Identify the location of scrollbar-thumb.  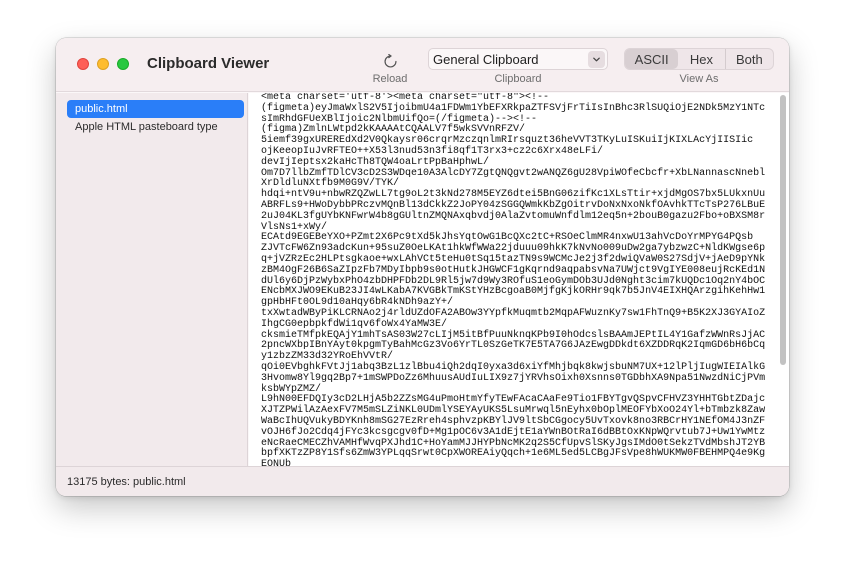
(783, 230).